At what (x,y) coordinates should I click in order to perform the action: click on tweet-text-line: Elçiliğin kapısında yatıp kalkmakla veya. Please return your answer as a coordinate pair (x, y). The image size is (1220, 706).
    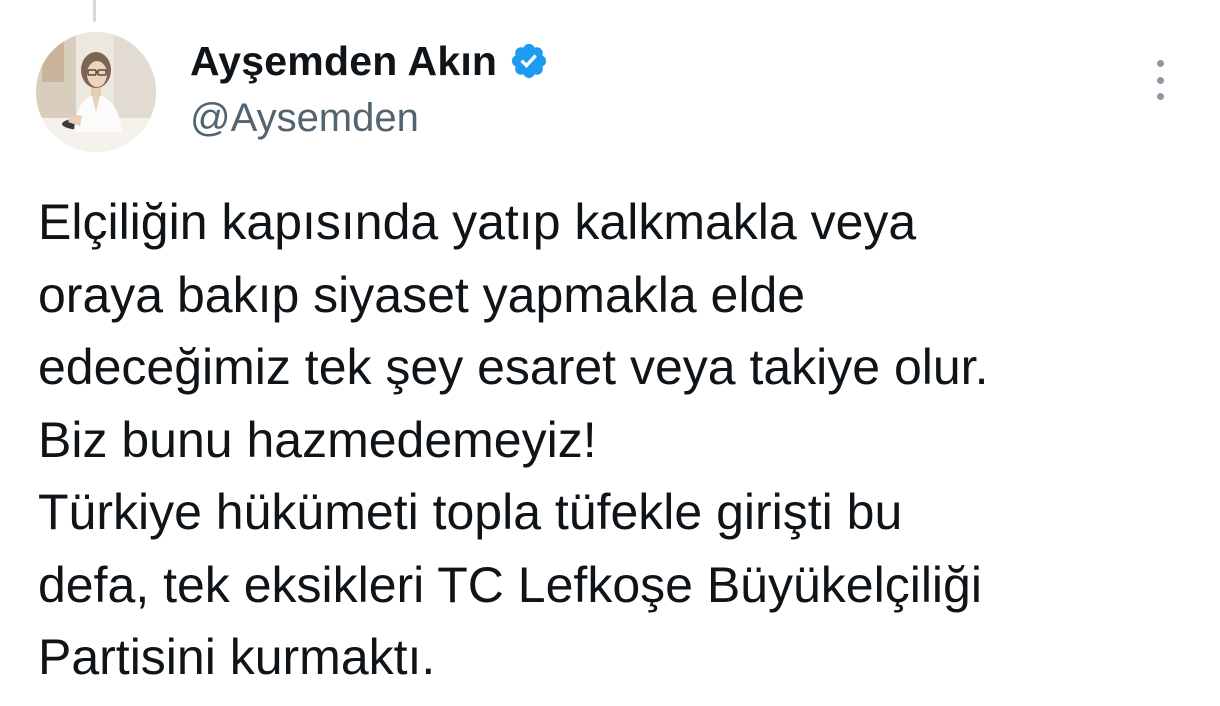
    Looking at the image, I should click on (477, 222).